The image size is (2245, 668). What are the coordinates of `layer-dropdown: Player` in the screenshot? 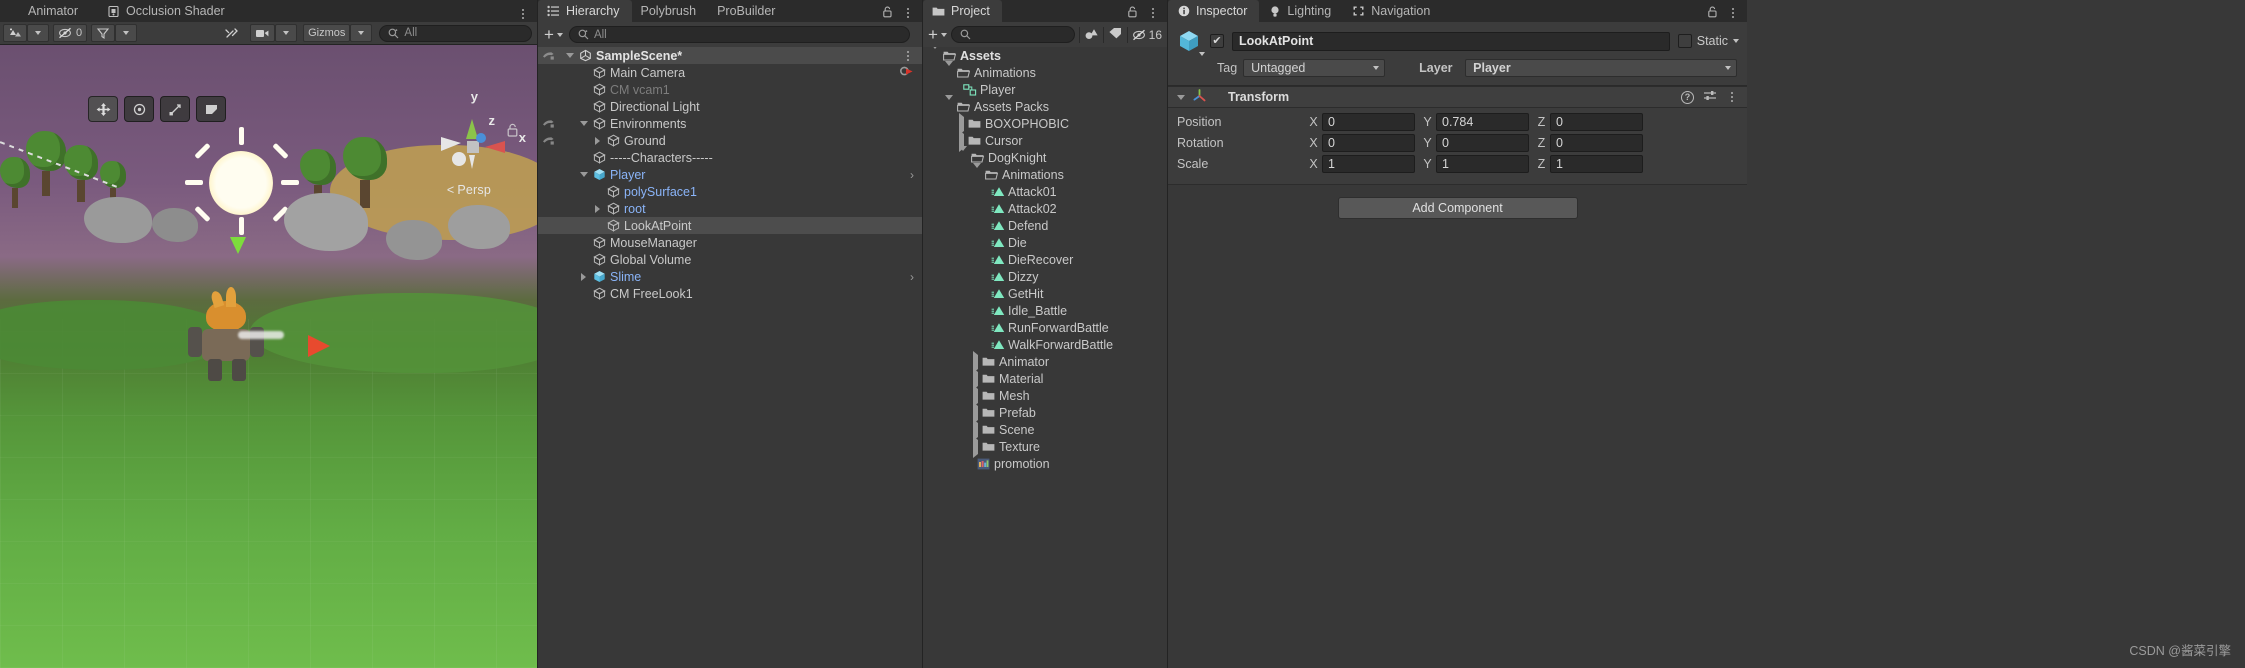 It's located at (1601, 68).